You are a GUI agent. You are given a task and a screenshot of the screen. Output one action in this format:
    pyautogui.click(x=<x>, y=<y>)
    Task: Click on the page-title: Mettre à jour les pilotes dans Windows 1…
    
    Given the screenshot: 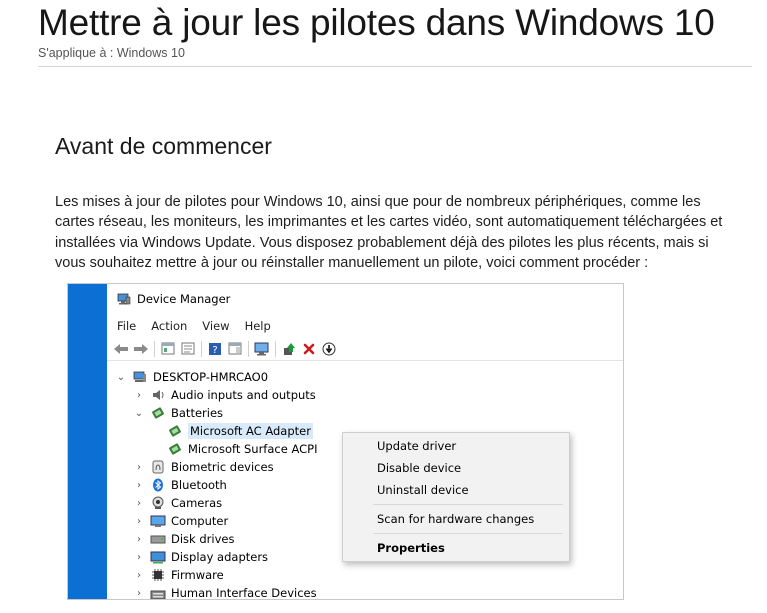 What is the action you would take?
    pyautogui.click(x=376, y=22)
    